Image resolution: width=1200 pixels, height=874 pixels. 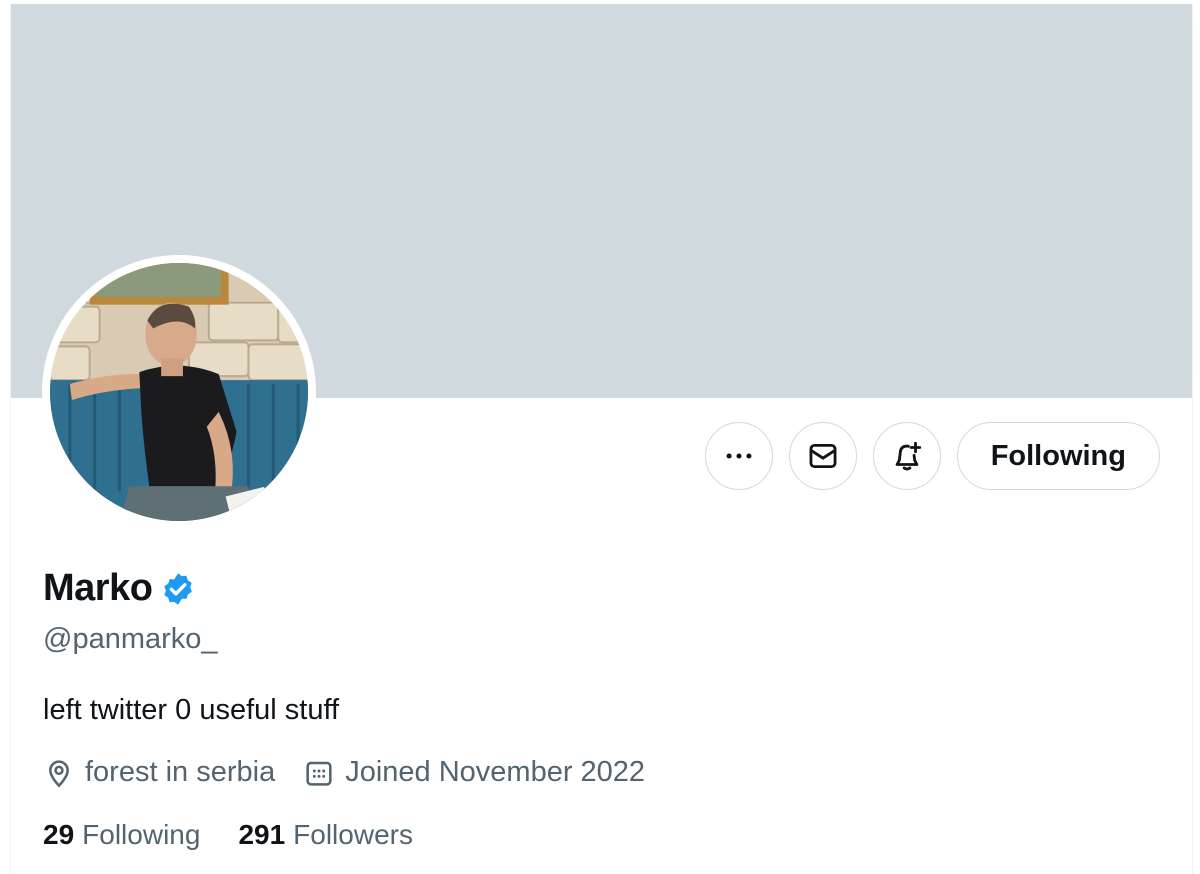 What do you see at coordinates (59, 834) in the screenshot?
I see `following-count: 29` at bounding box center [59, 834].